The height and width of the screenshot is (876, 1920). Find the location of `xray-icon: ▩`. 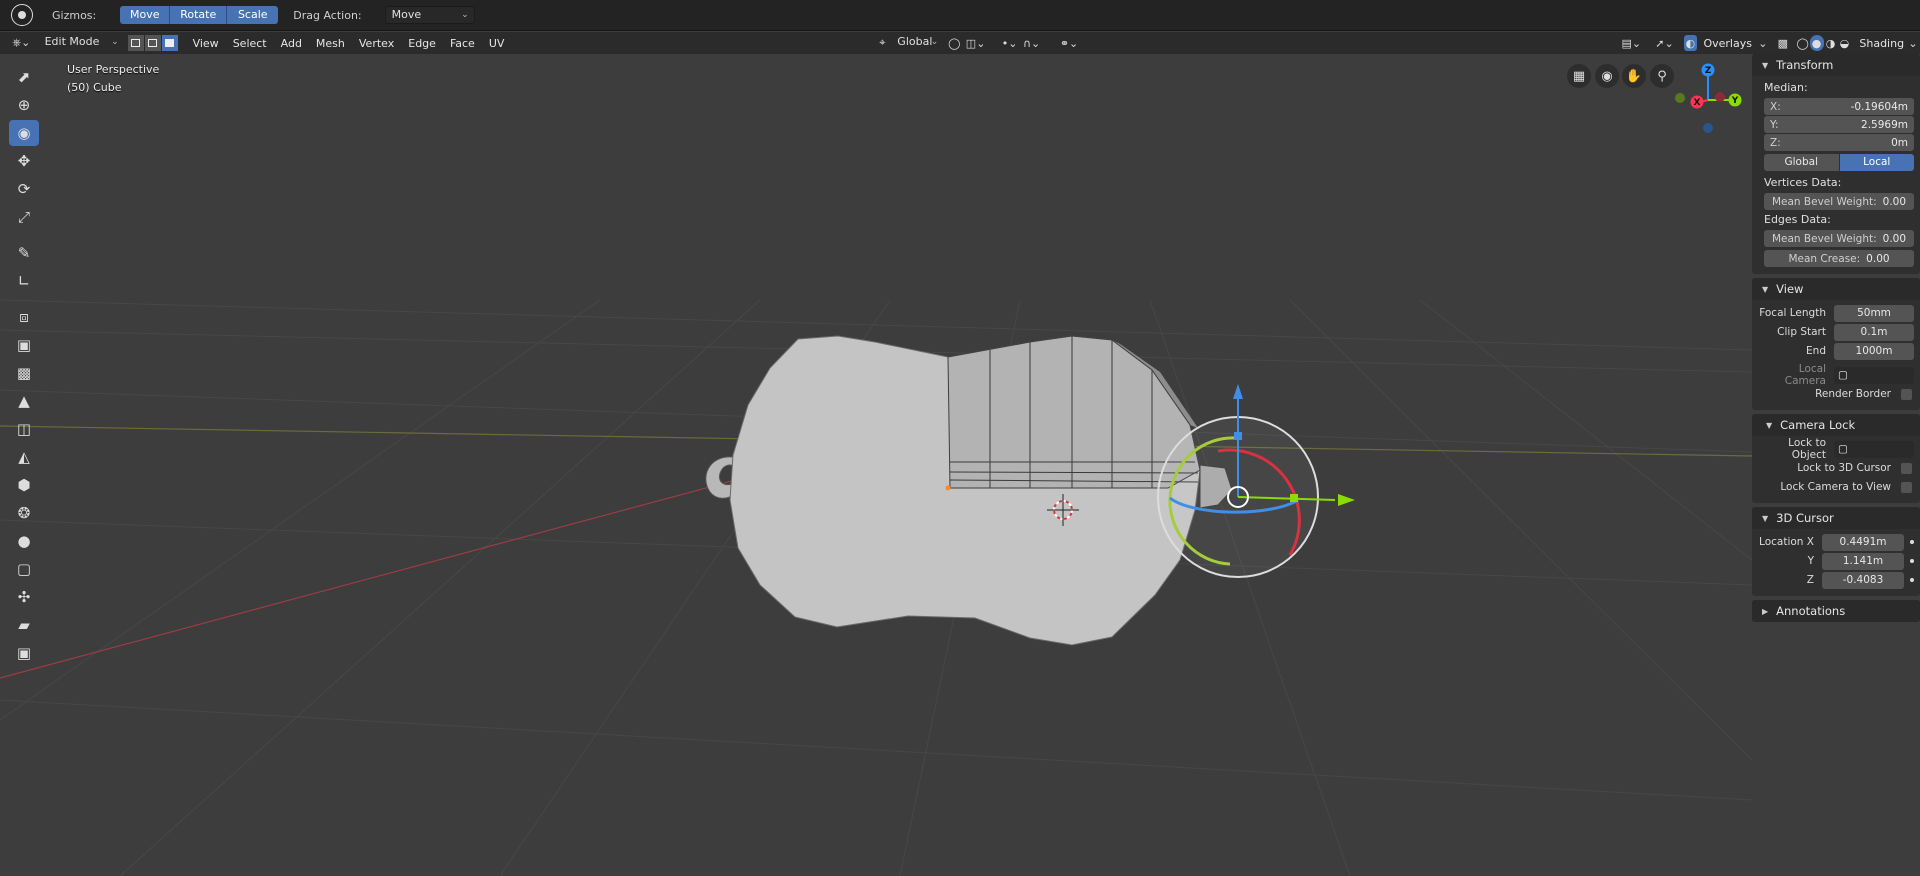

xray-icon: ▩ is located at coordinates (1783, 43).